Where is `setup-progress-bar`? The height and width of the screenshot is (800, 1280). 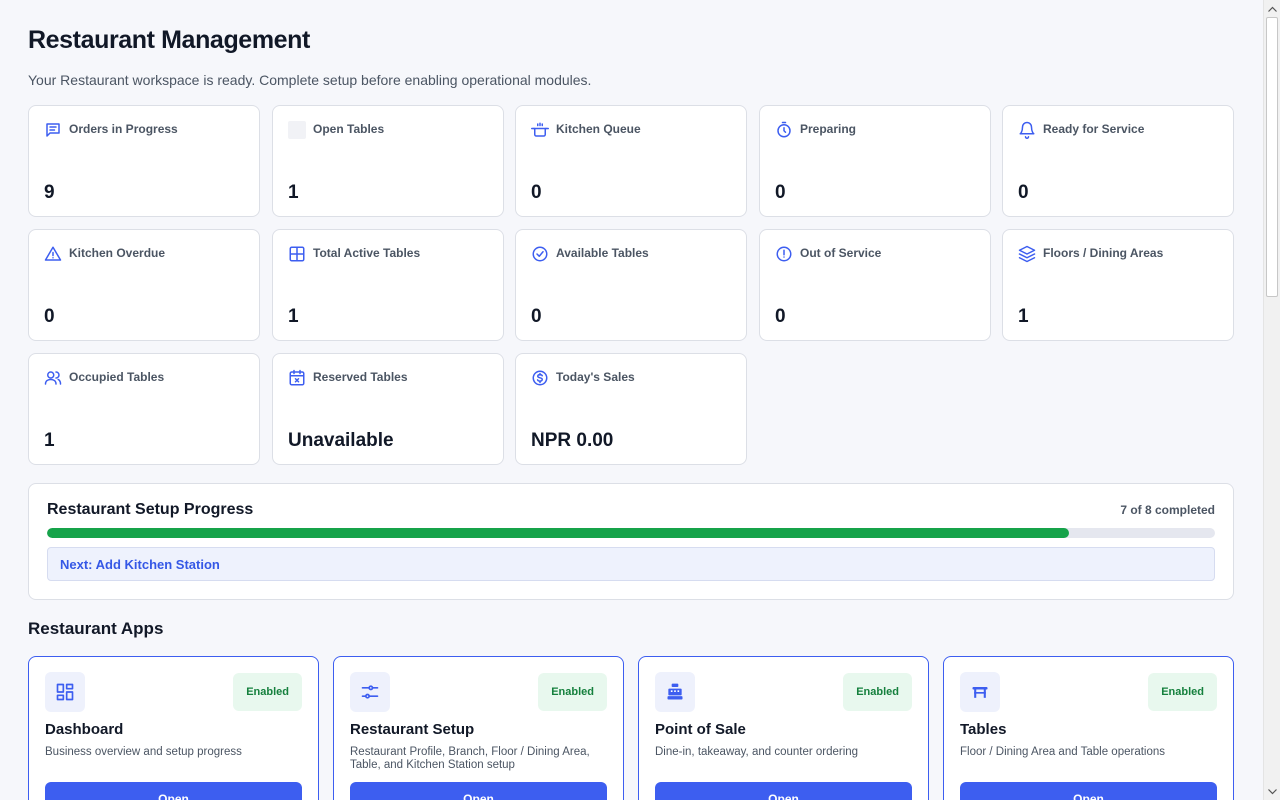
setup-progress-bar is located at coordinates (631, 533).